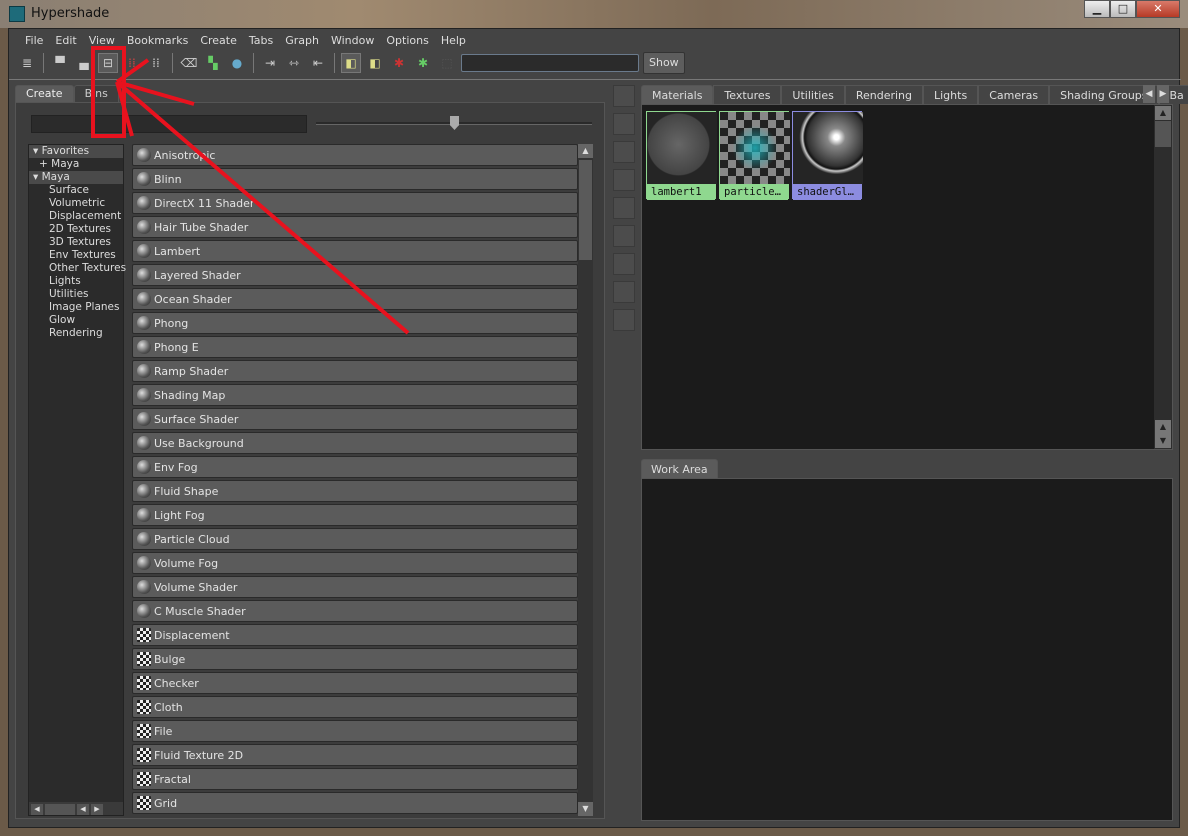  I want to click on menu-tabs: Tabs, so click(261, 41).